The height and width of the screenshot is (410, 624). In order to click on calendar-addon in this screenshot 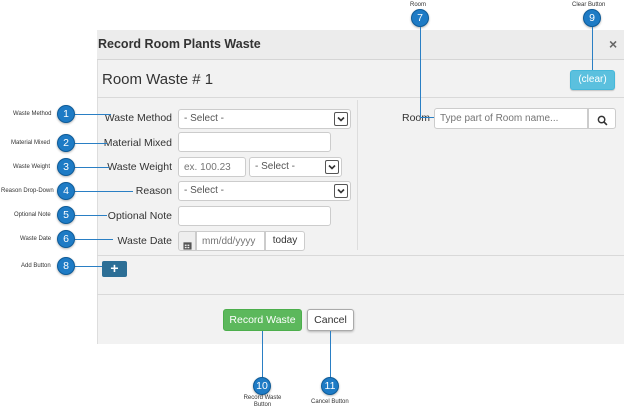, I will do `click(187, 241)`.